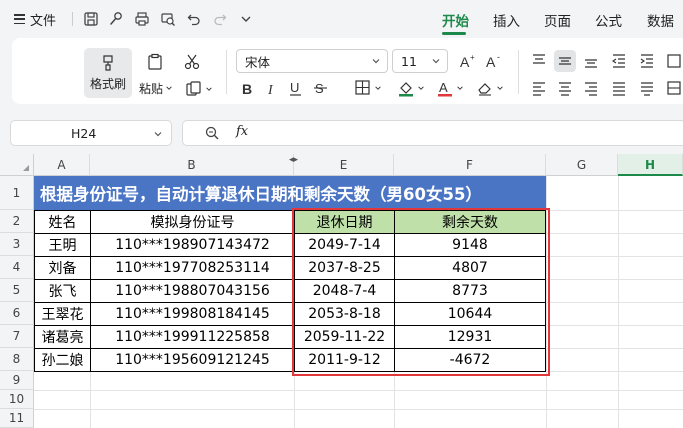  I want to click on row-header-8: 8, so click(17, 359).